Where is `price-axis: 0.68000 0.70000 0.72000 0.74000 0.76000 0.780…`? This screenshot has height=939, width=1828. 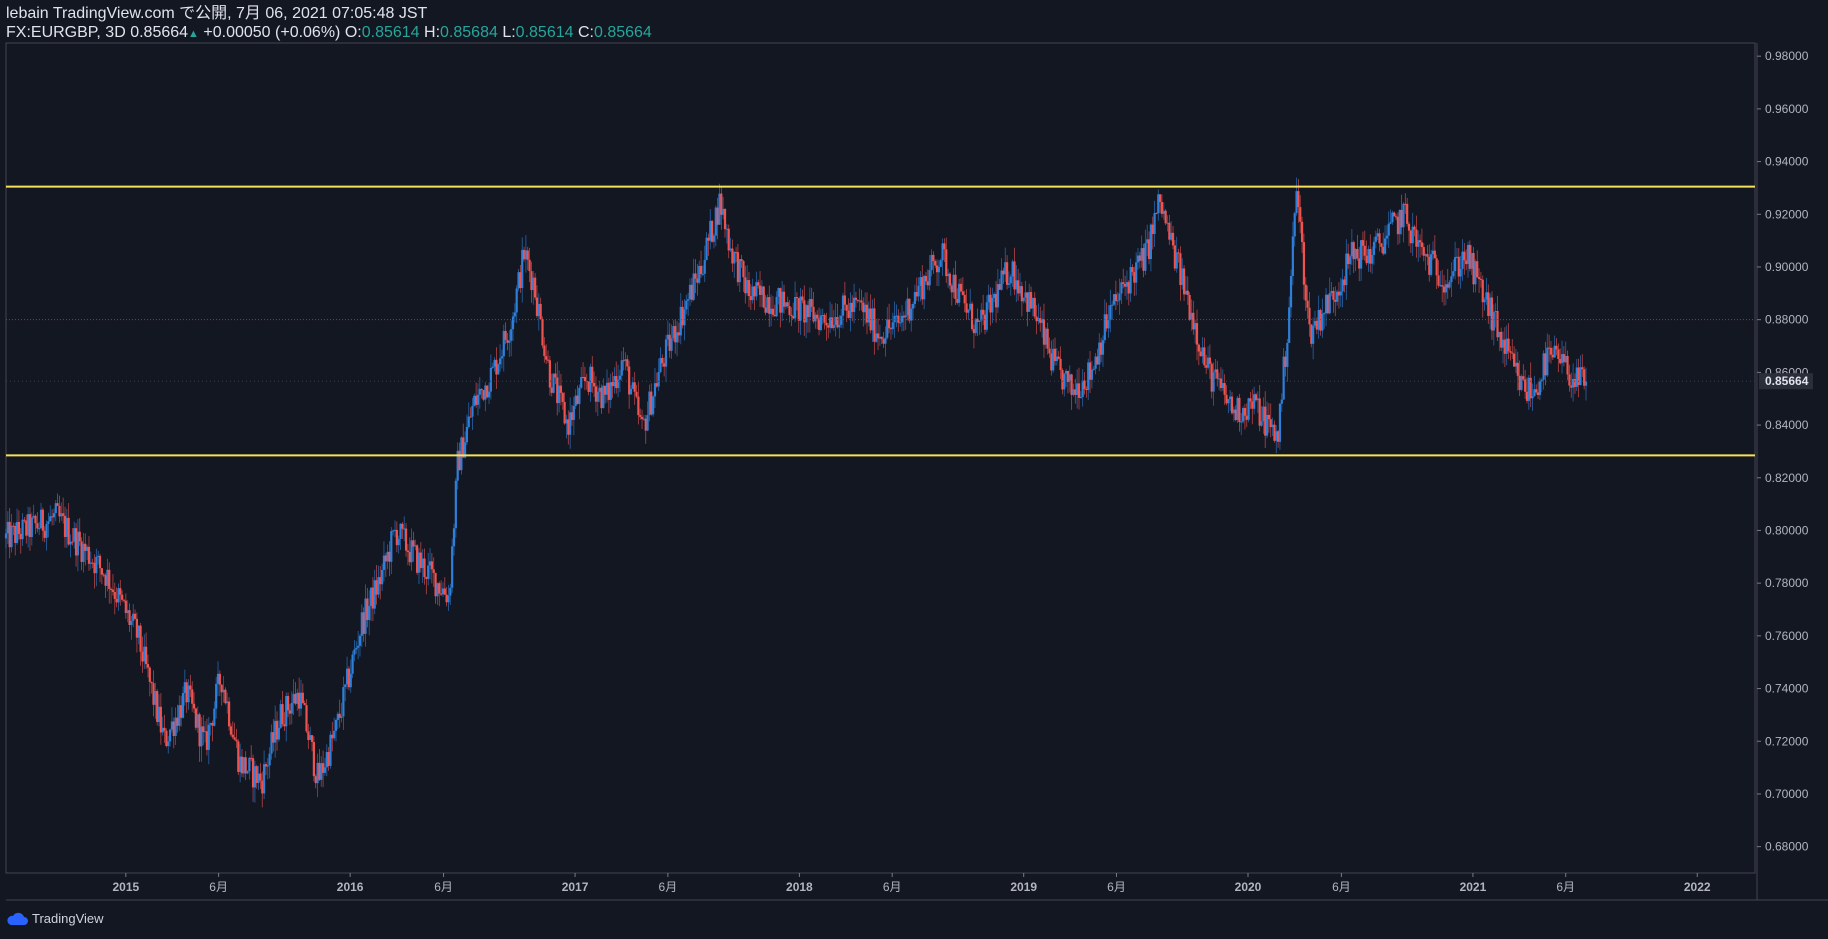
price-axis: 0.68000 0.70000 0.72000 0.74000 0.76000 0.780… is located at coordinates (1785, 451).